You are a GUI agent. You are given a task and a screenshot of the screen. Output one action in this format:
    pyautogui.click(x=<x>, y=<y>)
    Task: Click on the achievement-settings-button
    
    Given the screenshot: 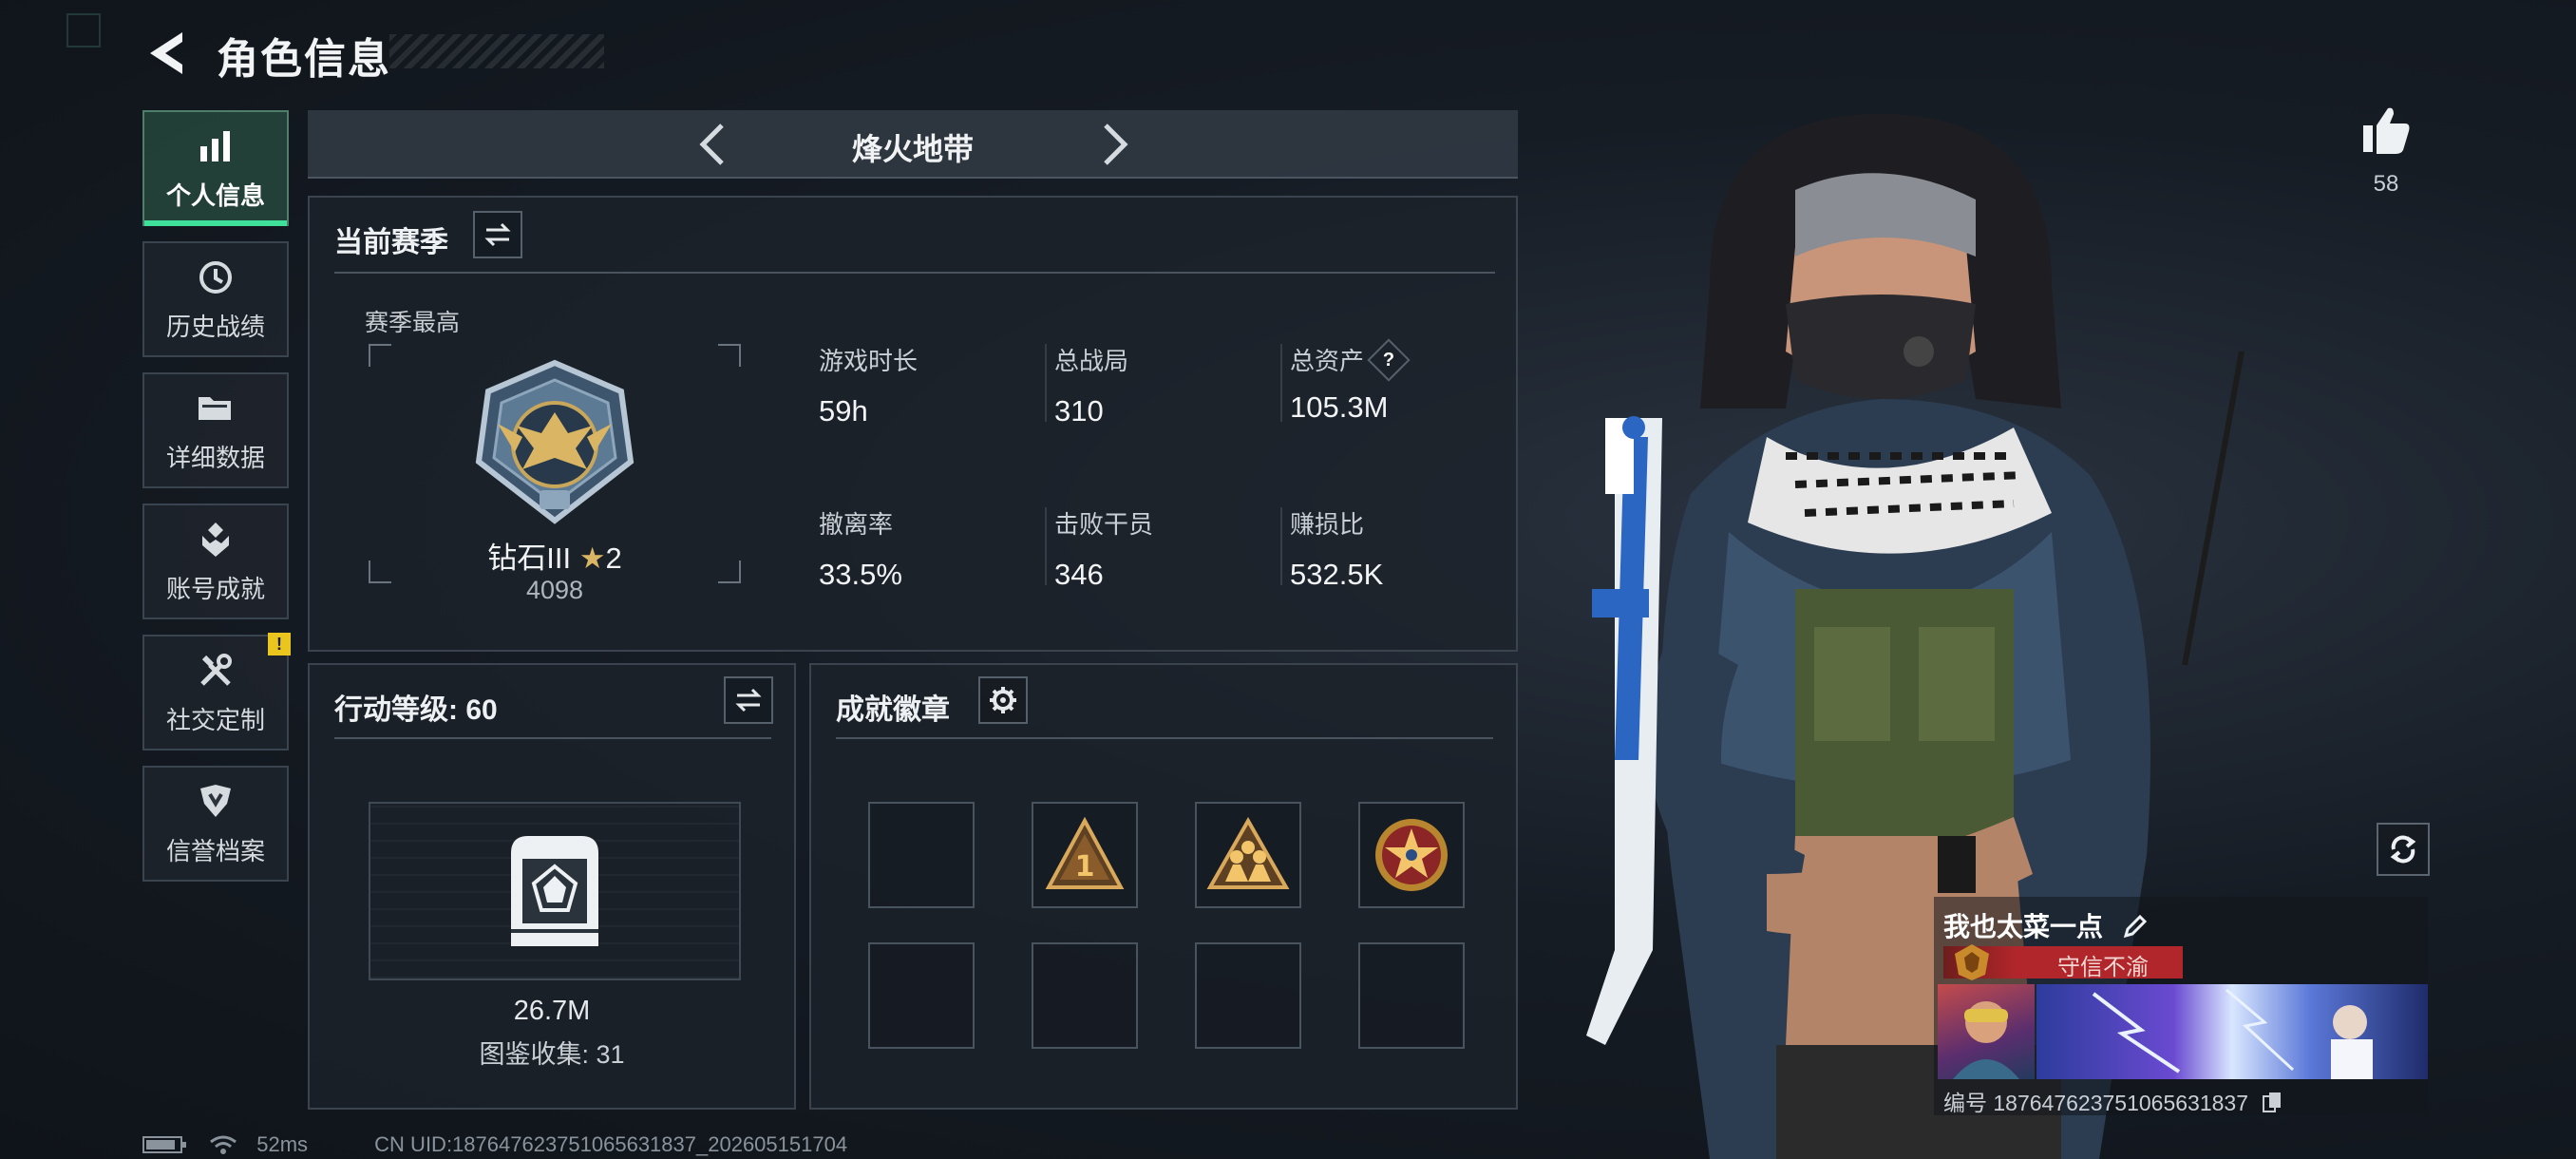 What is the action you would take?
    pyautogui.click(x=1003, y=700)
    